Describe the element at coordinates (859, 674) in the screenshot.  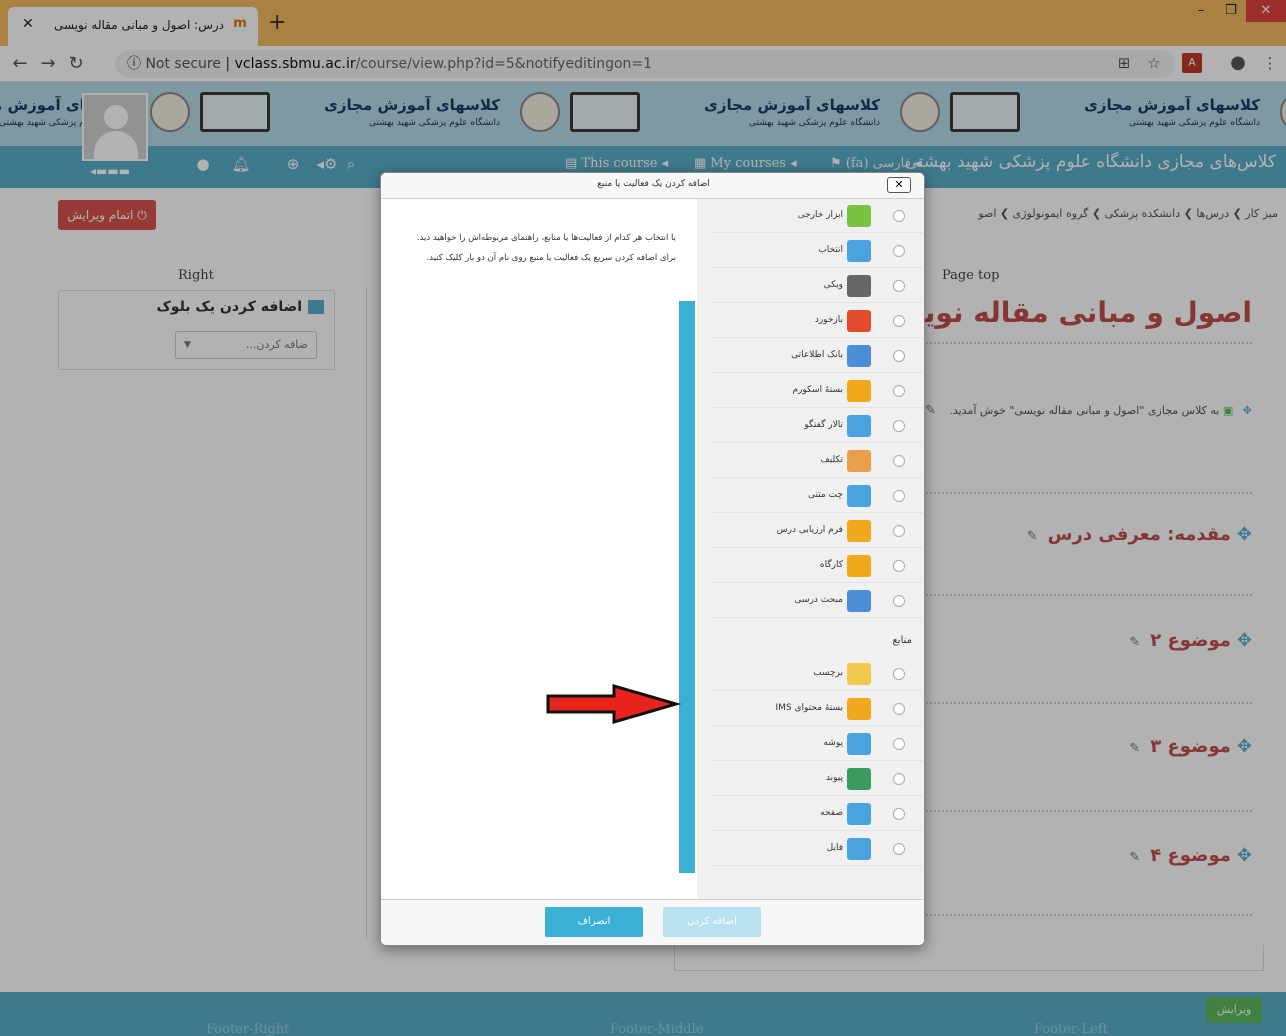
I see `label-icon` at that location.